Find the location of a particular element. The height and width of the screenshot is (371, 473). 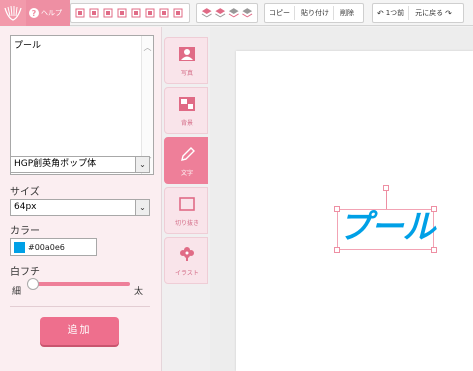

redo-button: 元に戻る ↷ is located at coordinates (433, 13).